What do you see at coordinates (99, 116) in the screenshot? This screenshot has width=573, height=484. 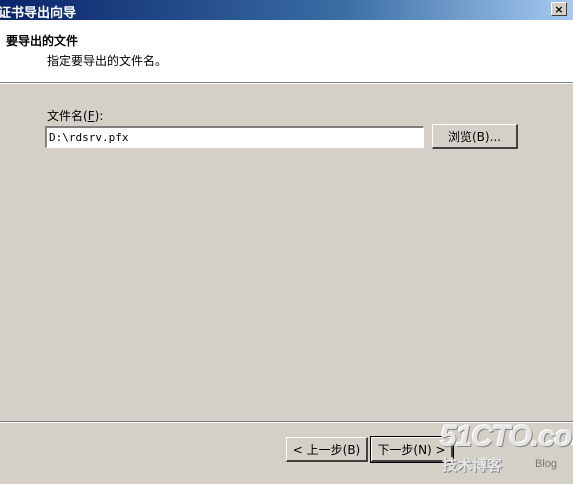 I see `file-label-suffix: ):` at bounding box center [99, 116].